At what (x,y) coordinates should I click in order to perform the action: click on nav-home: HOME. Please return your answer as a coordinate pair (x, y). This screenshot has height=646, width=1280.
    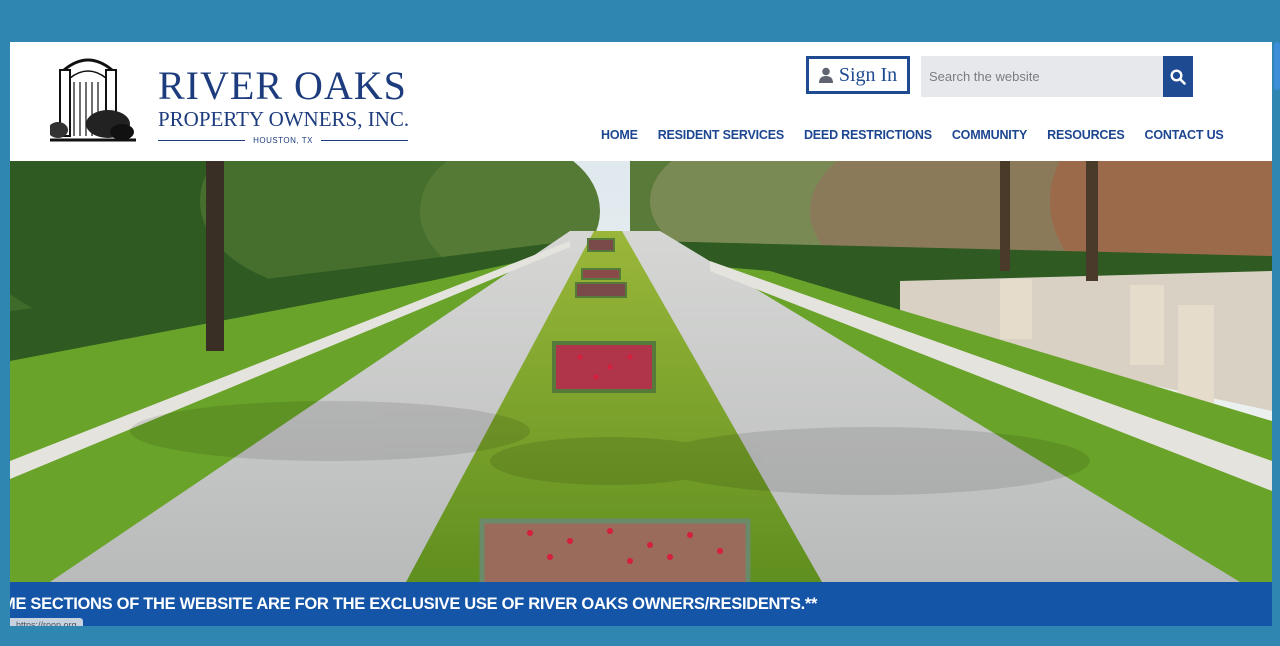
    Looking at the image, I should click on (619, 135).